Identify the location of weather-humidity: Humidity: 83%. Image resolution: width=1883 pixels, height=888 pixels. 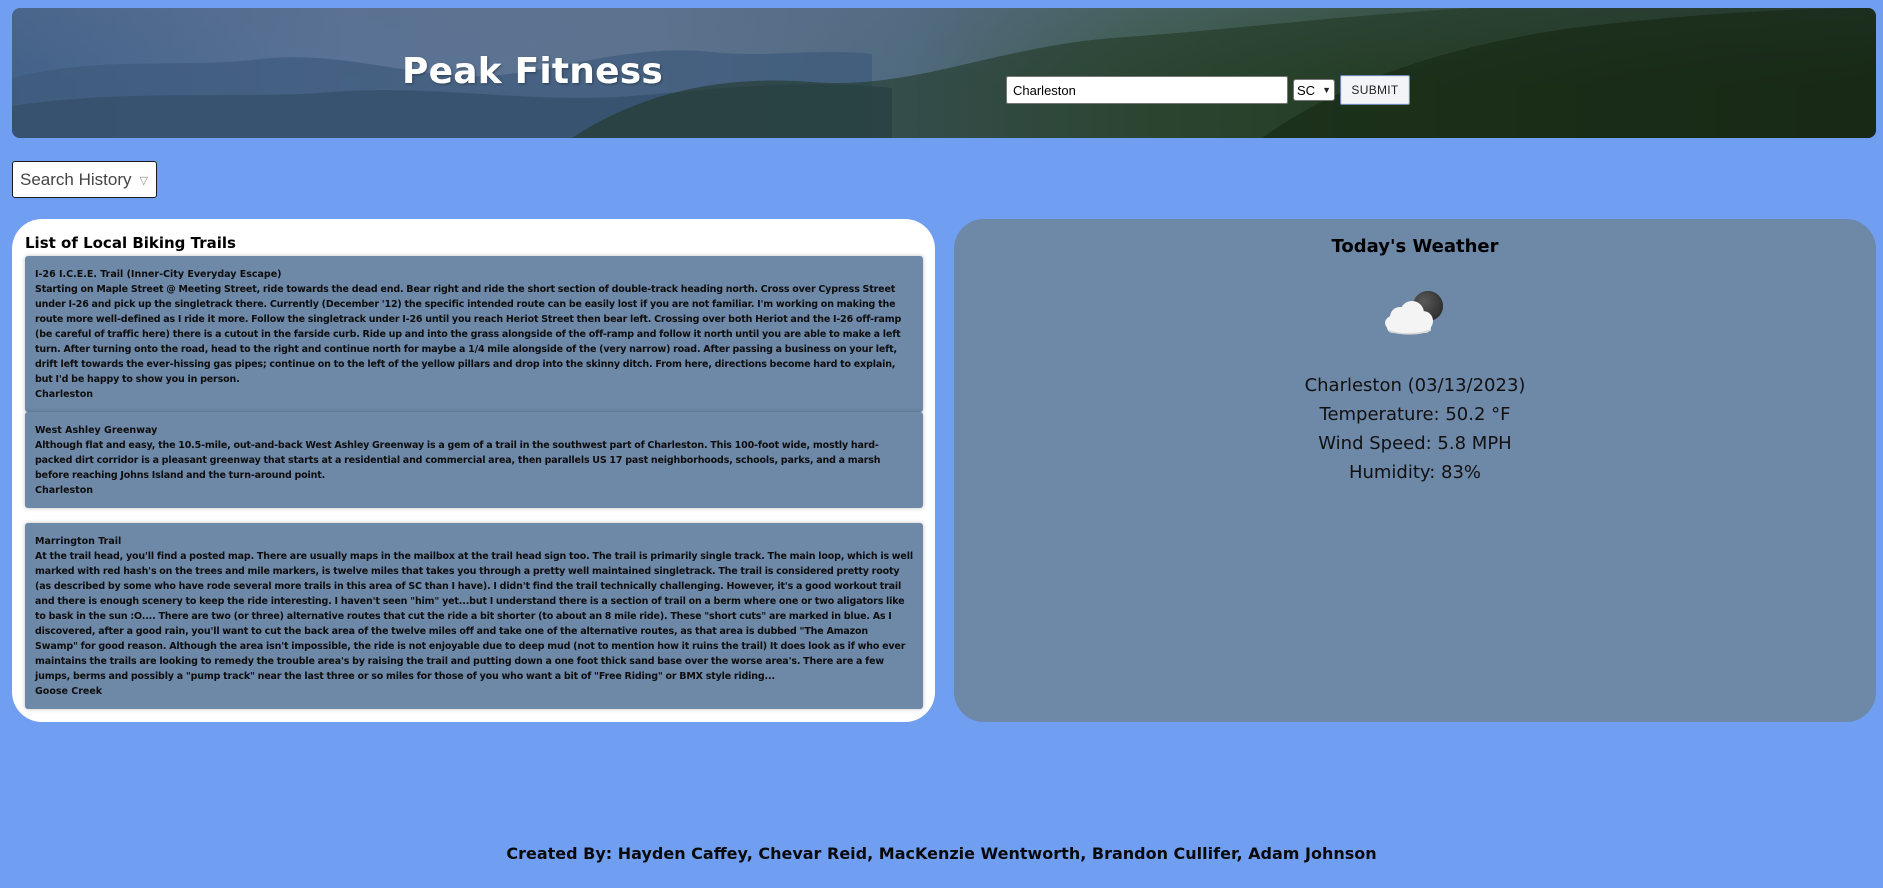
(1415, 472).